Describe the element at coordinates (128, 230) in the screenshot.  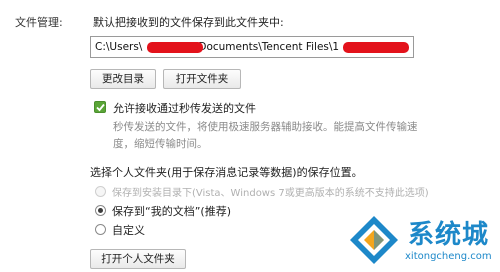
I see `radio-custom-label: 自定义` at that location.